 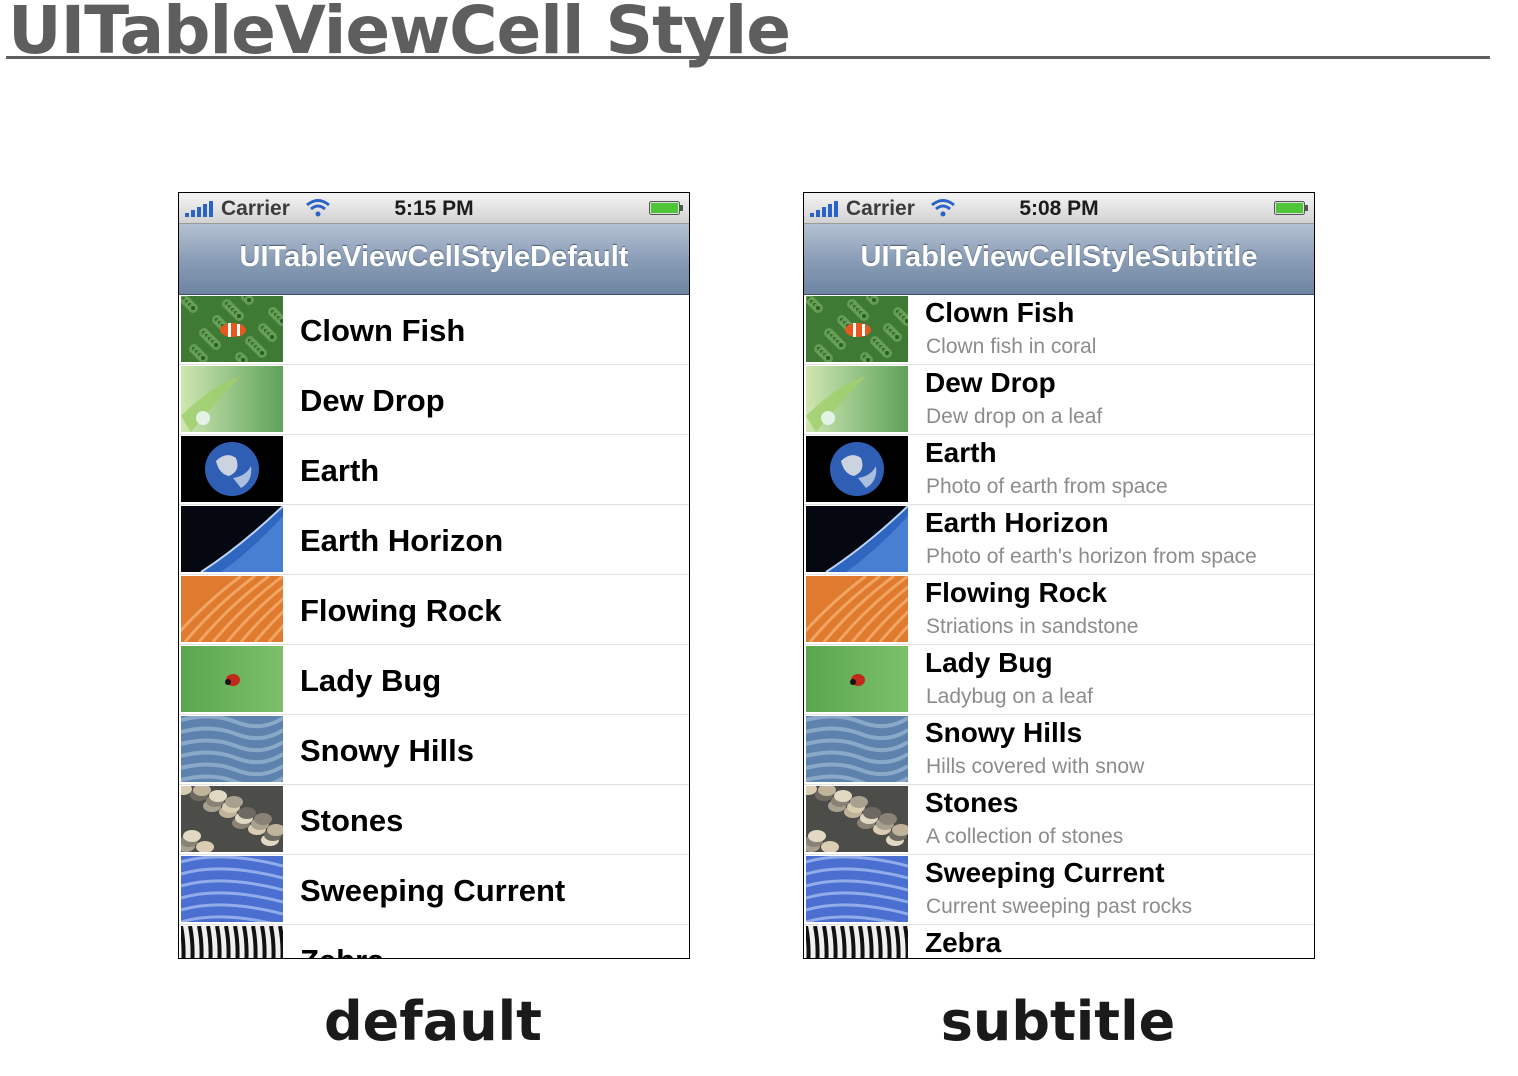 What do you see at coordinates (1058, 1021) in the screenshot?
I see `caption-subtitle: subtitle` at bounding box center [1058, 1021].